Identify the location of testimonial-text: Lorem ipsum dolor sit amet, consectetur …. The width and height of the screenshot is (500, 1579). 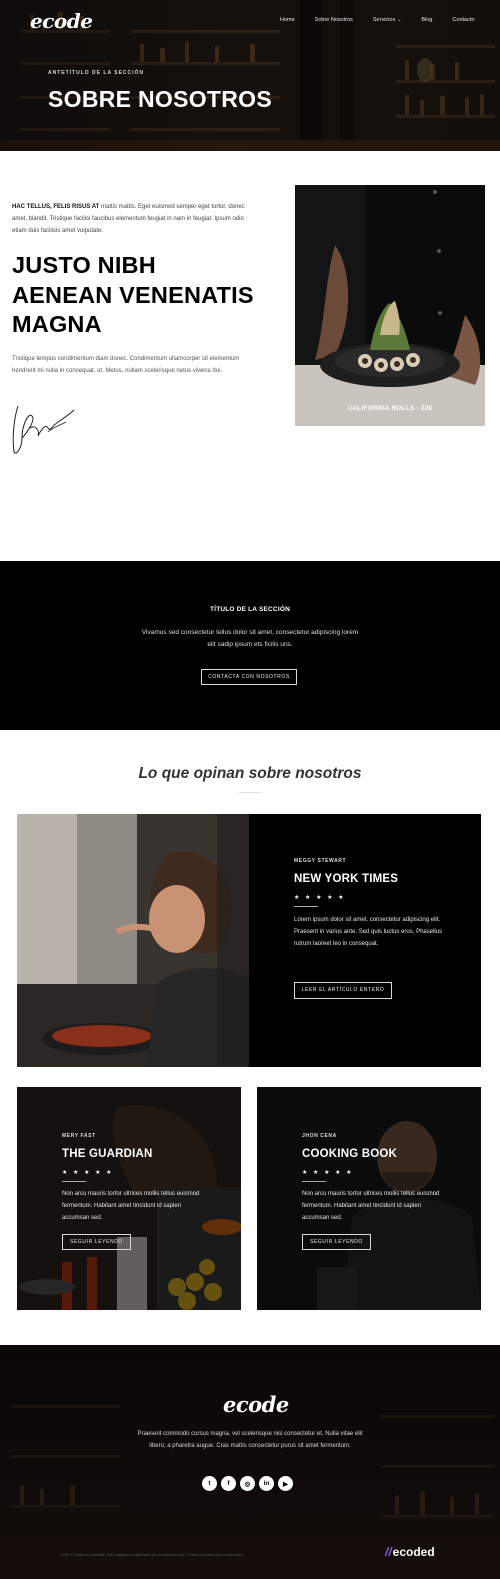
(368, 932).